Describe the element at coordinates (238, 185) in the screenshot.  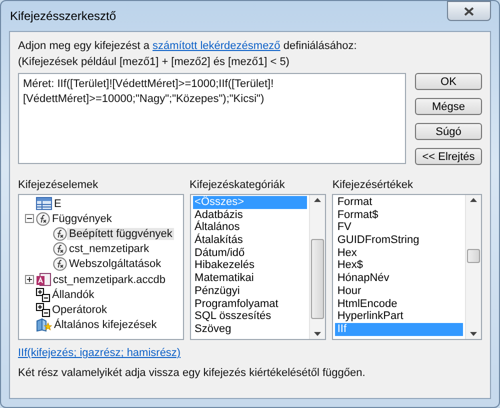
I see `list-heading: Kifejezéskategóriák` at that location.